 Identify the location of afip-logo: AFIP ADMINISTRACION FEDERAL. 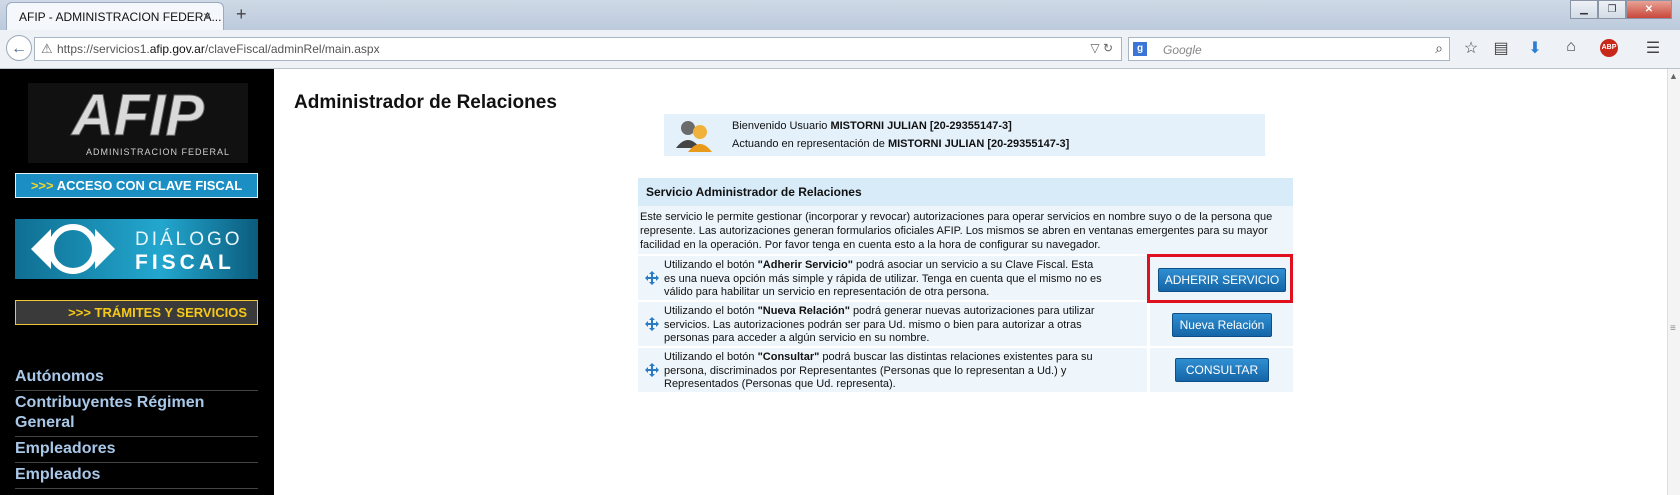
(138, 123).